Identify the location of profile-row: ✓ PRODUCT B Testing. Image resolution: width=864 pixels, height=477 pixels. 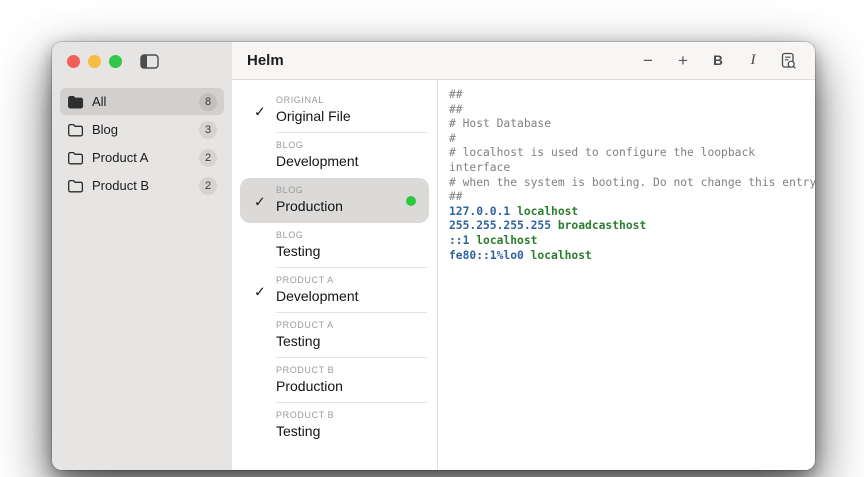
(334, 425).